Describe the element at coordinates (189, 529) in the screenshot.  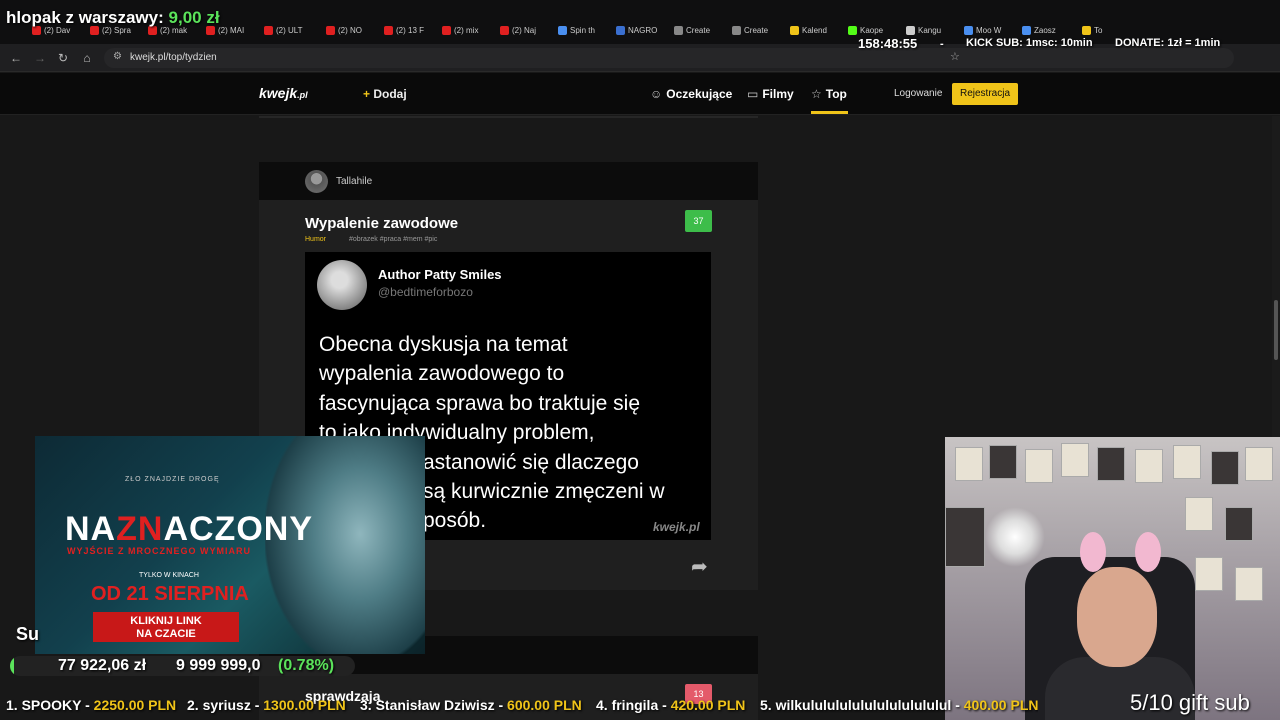
I see `ad-title: NAZNACZONY` at that location.